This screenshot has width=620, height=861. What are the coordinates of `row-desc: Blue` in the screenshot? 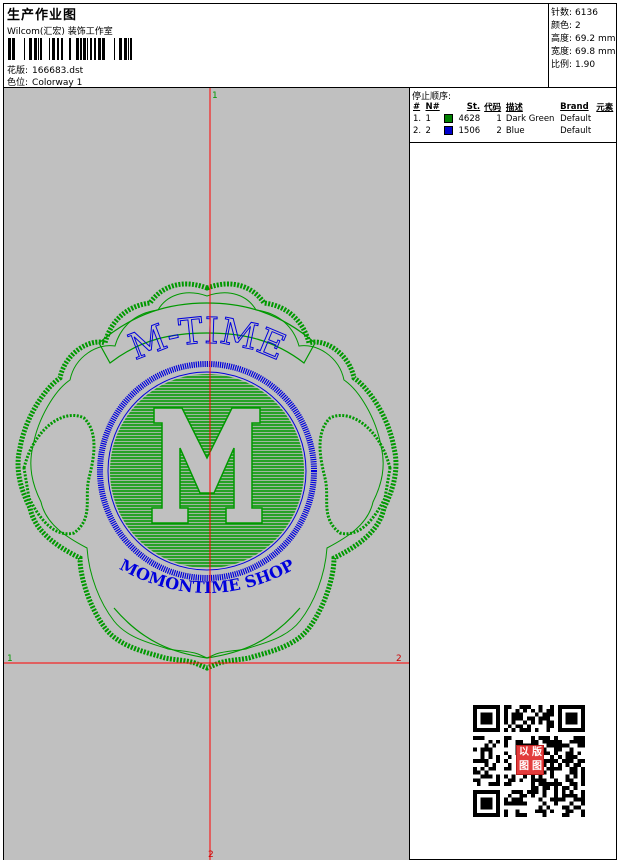 It's located at (515, 131).